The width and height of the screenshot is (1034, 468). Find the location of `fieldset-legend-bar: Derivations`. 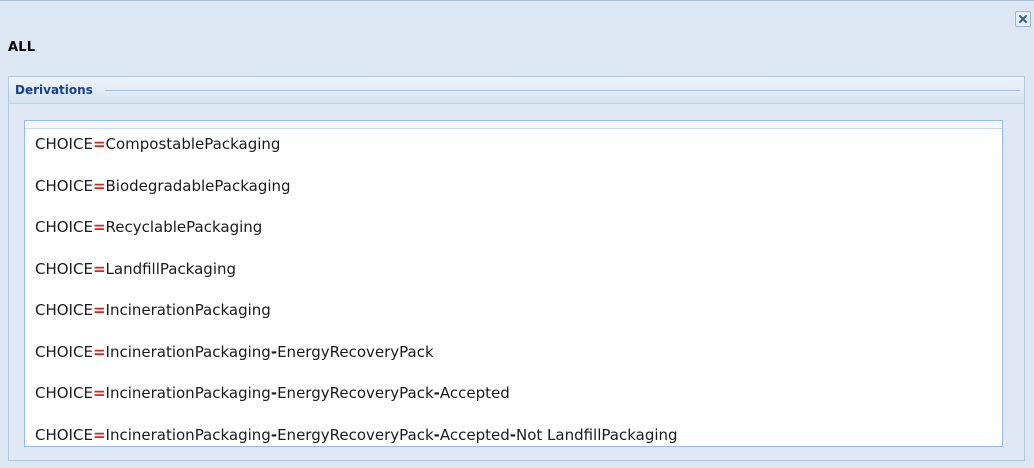

fieldset-legend-bar: Derivations is located at coordinates (516, 90).